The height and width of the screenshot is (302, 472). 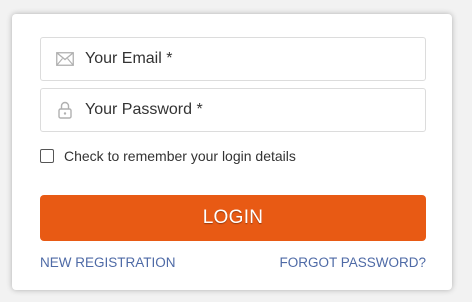 What do you see at coordinates (63, 110) in the screenshot?
I see `lock-icon` at bounding box center [63, 110].